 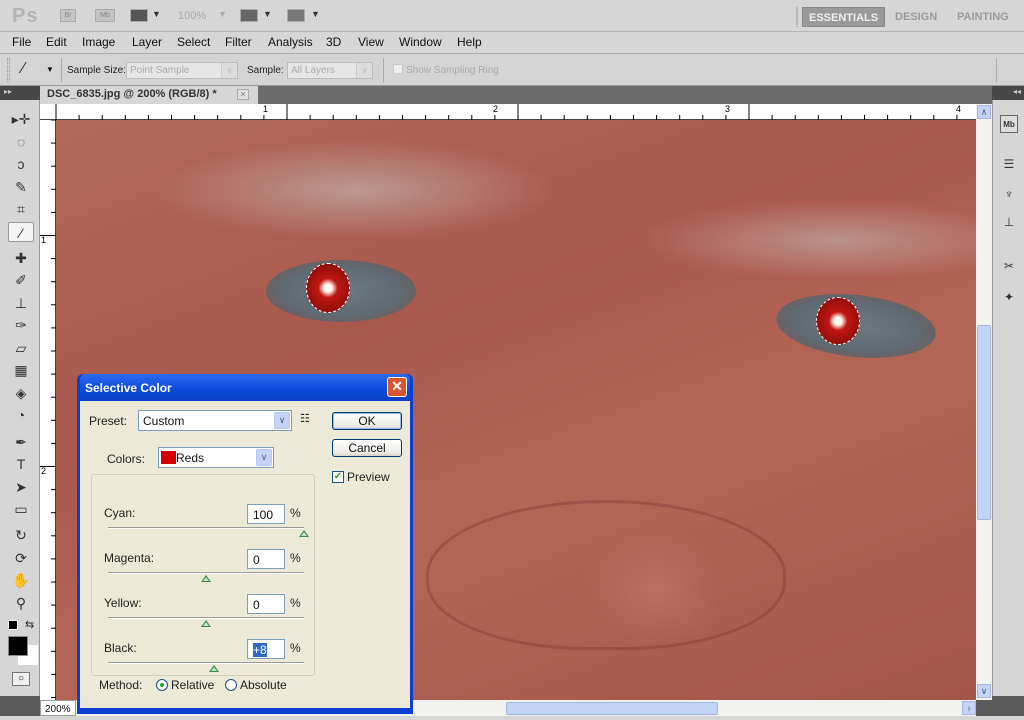 What do you see at coordinates (149, 95) in the screenshot?
I see `document-tab: DSC_6835.jpg @ 200% (RGB/8) *` at bounding box center [149, 95].